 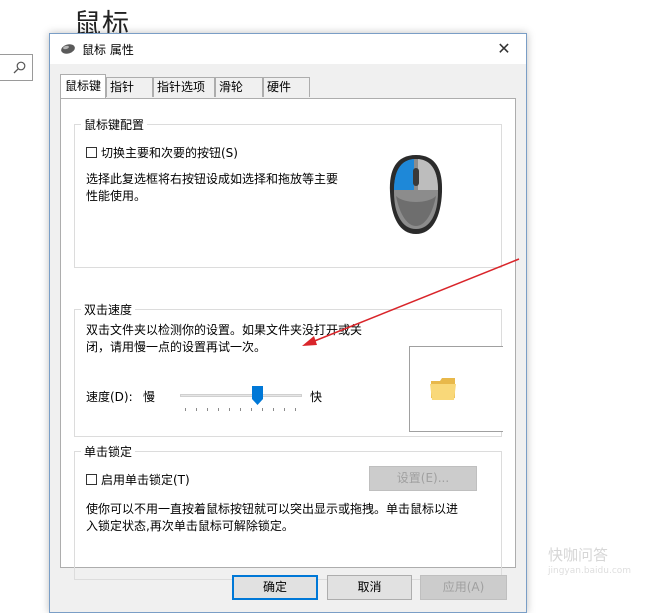 I want to click on button-label: 取消, so click(x=369, y=587).